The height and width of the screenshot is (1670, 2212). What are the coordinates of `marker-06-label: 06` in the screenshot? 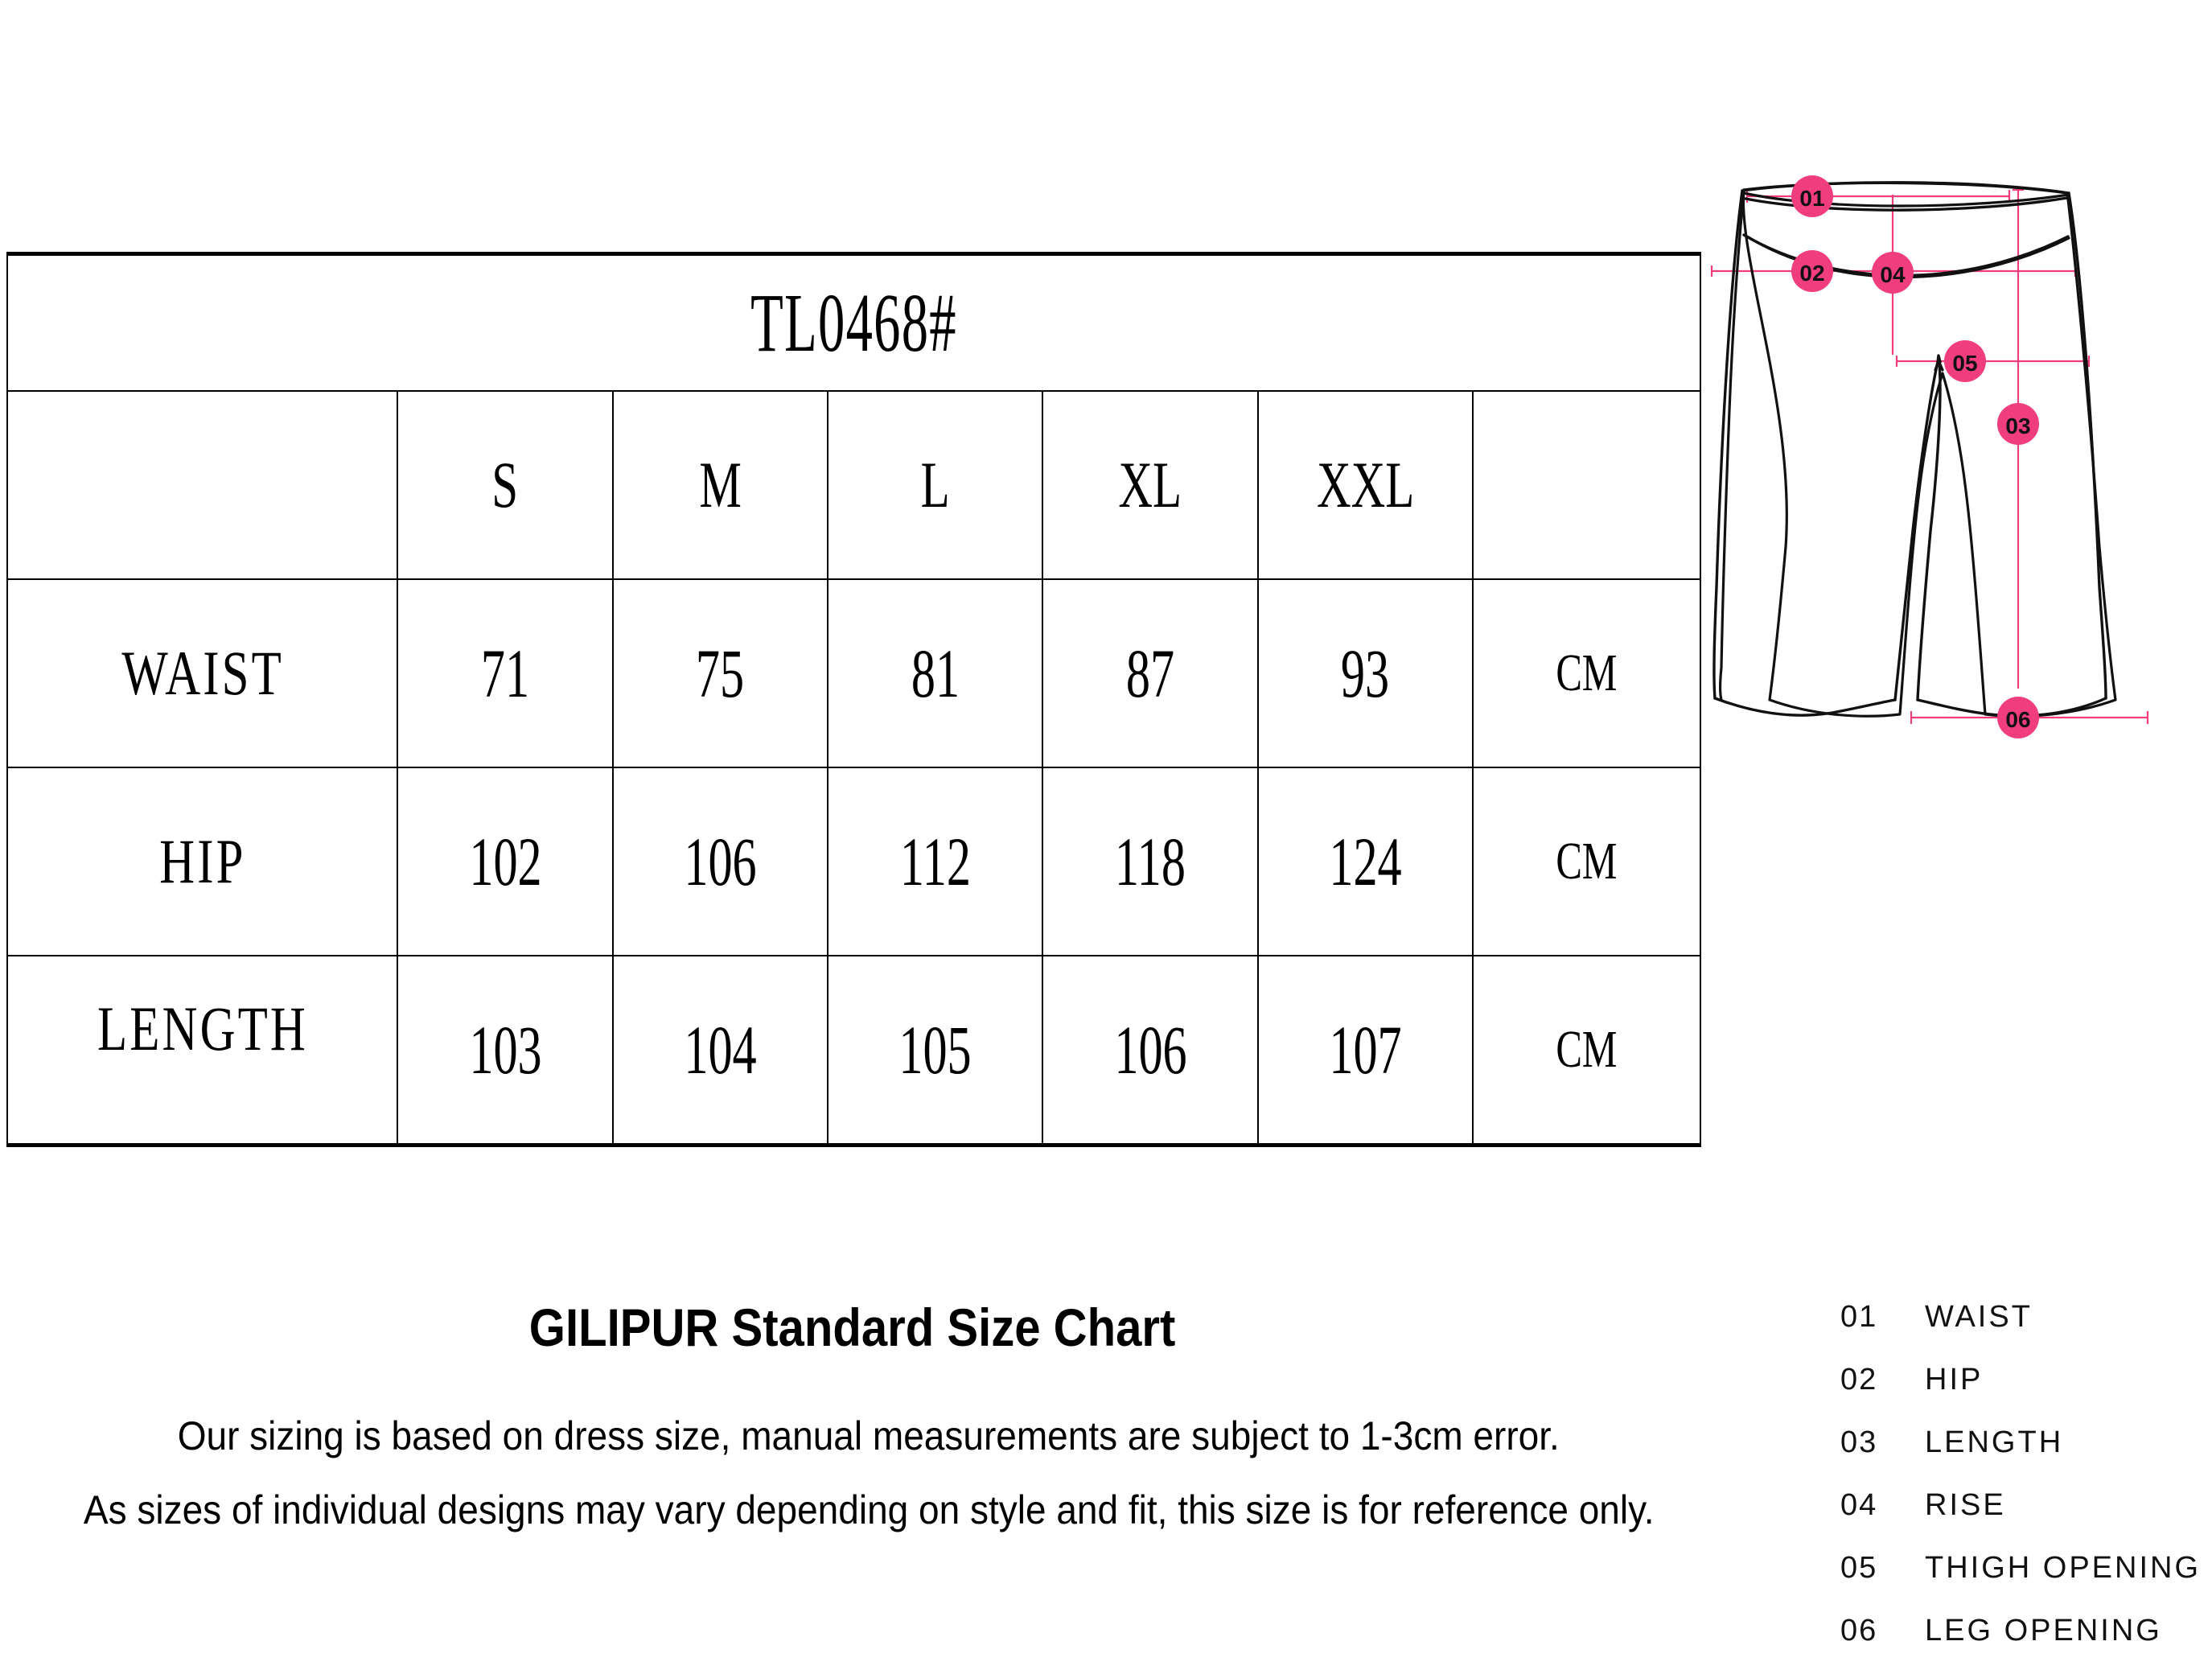 It's located at (2017, 719).